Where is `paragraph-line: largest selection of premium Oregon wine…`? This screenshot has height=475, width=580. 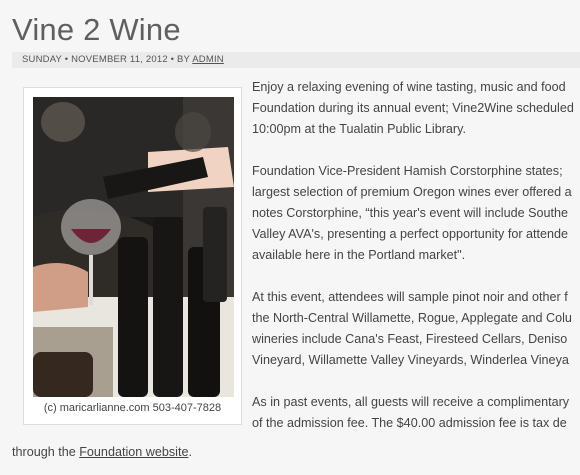
paragraph-line: largest selection of premium Oregon wine… is located at coordinates (412, 192).